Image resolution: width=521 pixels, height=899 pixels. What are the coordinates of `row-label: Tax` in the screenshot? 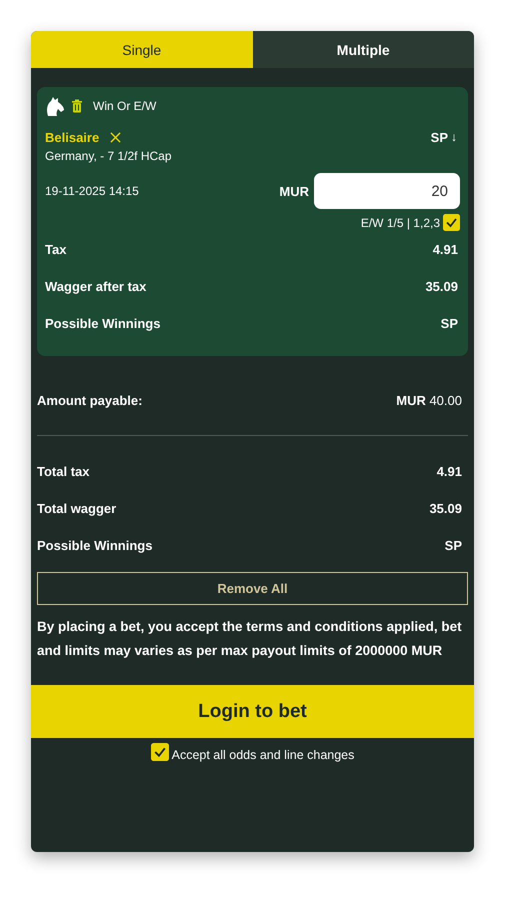 It's located at (55, 249).